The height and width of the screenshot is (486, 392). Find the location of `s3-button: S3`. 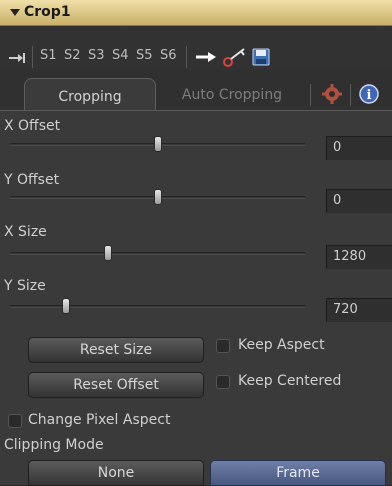

s3-button: S3 is located at coordinates (96, 55).